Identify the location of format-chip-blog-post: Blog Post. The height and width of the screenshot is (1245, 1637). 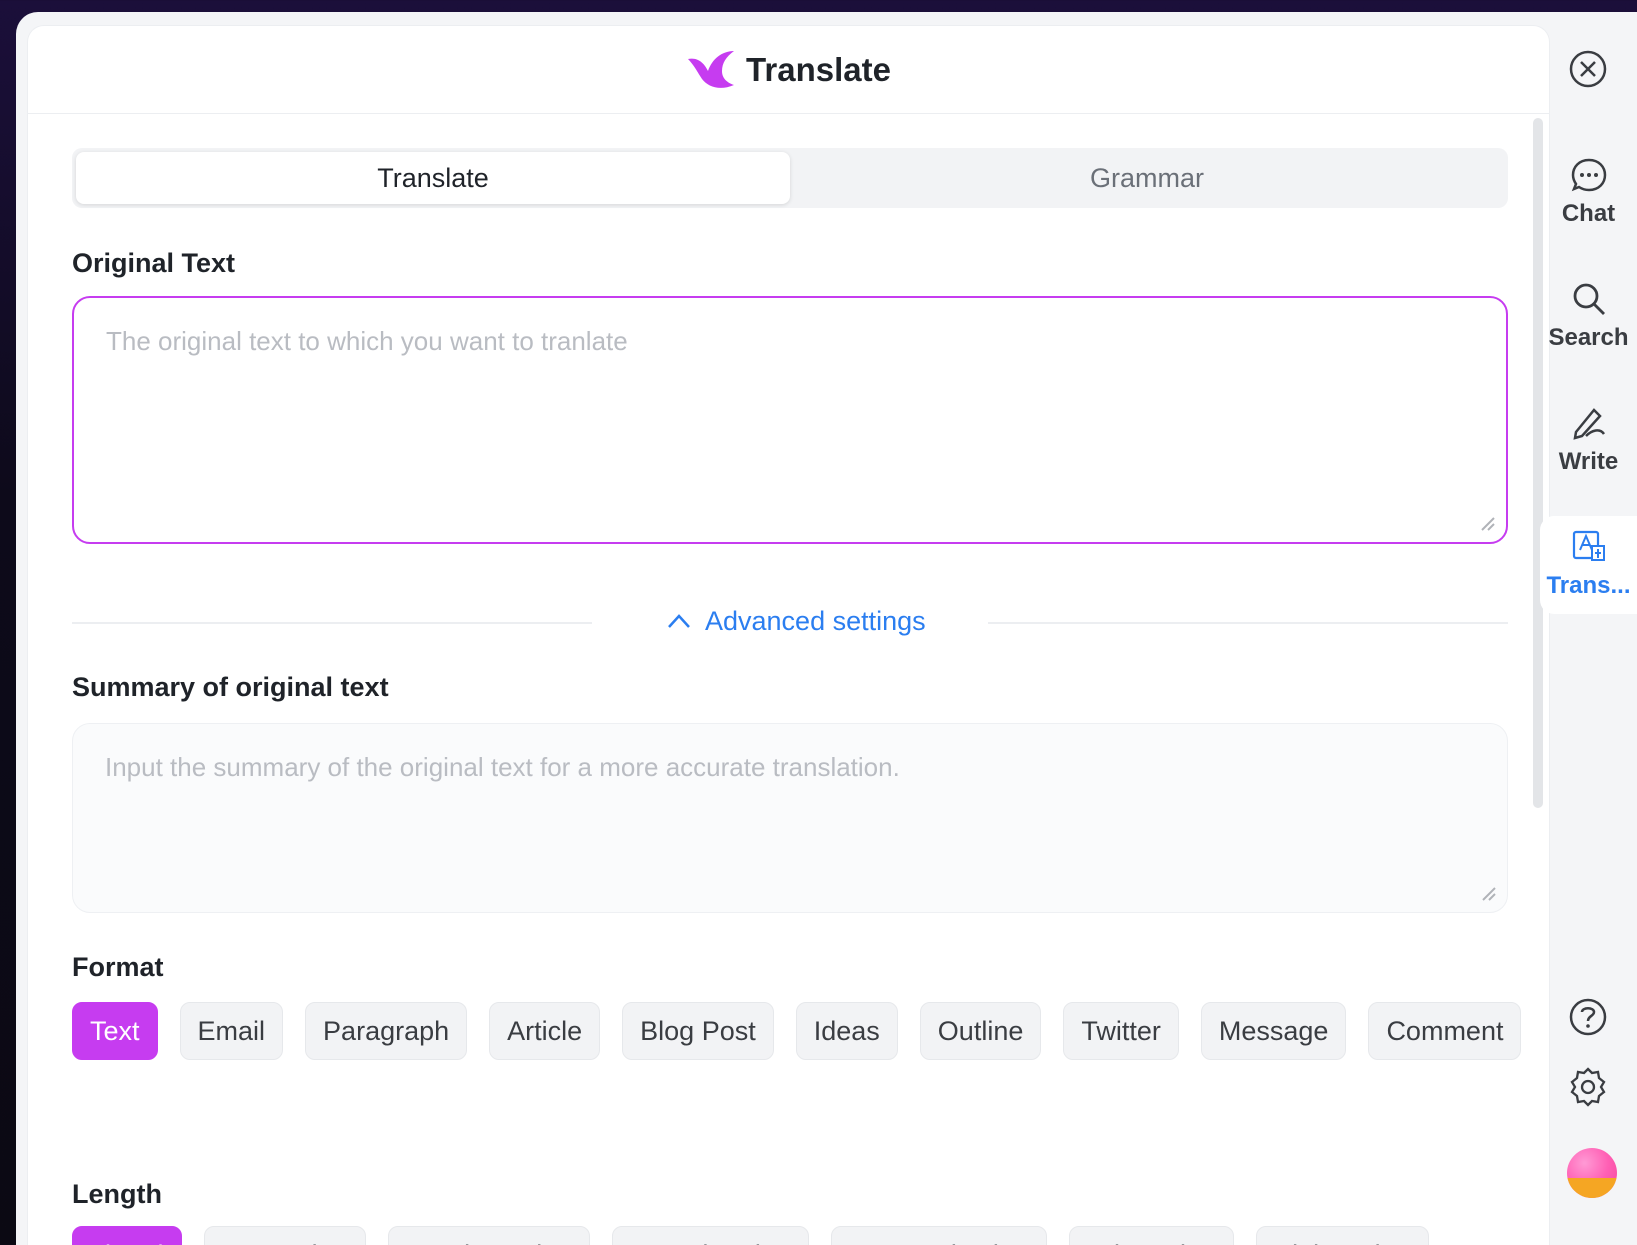
(698, 1031).